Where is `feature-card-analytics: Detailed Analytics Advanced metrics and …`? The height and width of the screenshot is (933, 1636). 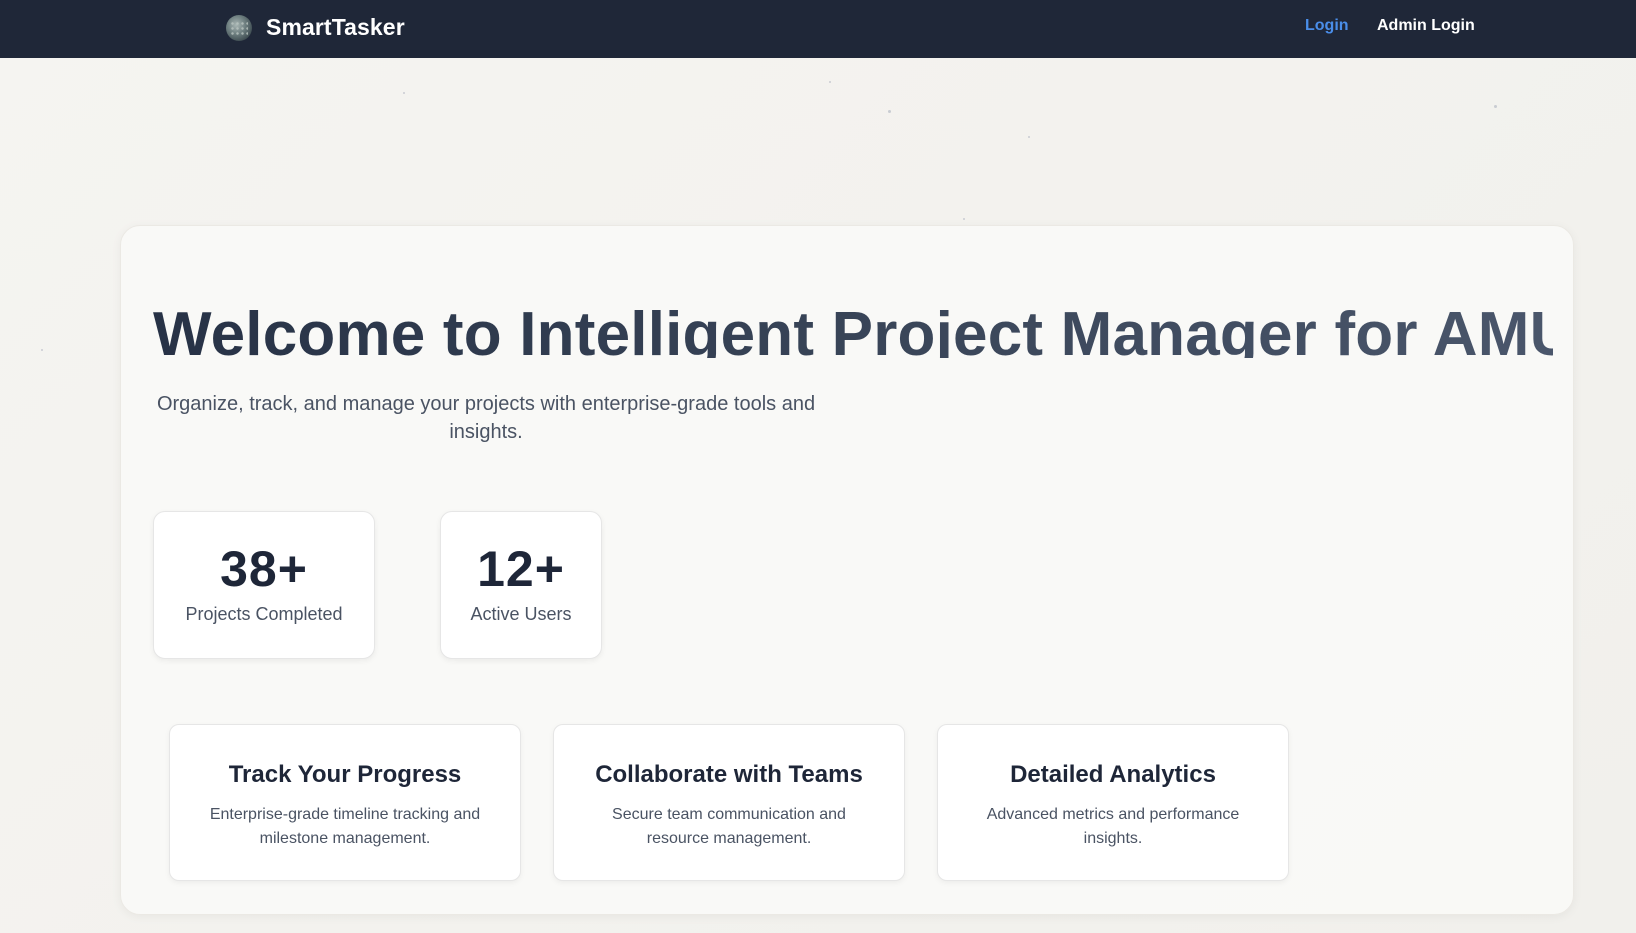 feature-card-analytics: Detailed Analytics Advanced metrics and … is located at coordinates (1113, 802).